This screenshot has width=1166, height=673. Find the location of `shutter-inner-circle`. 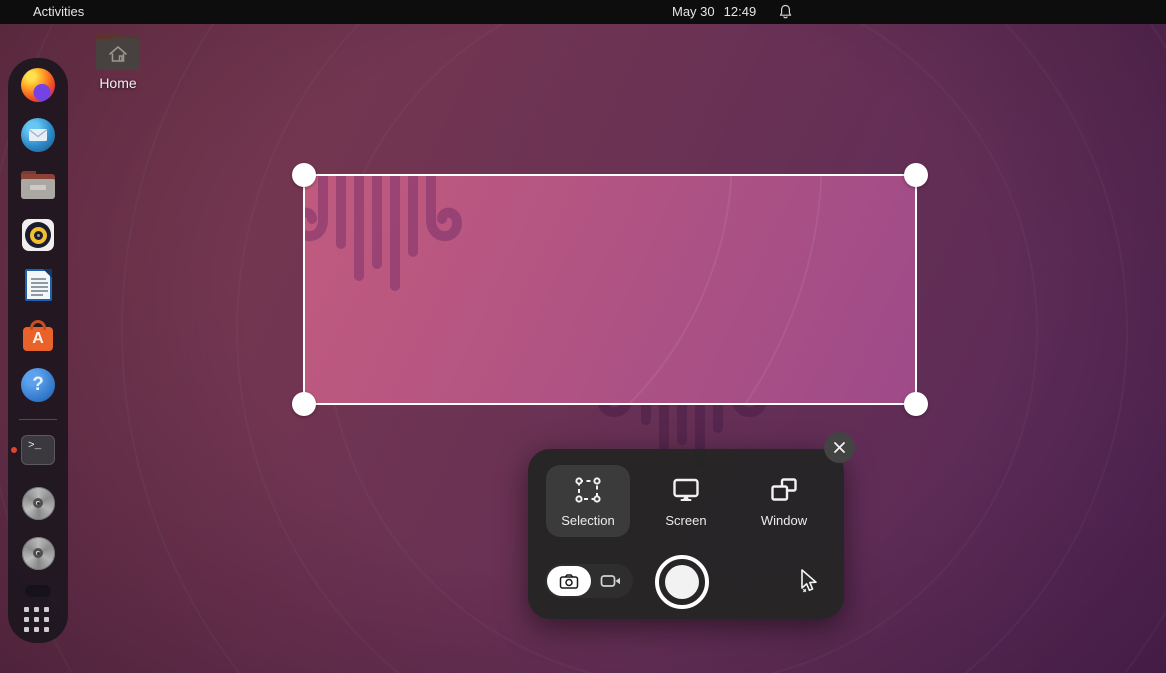

shutter-inner-circle is located at coordinates (682, 582).